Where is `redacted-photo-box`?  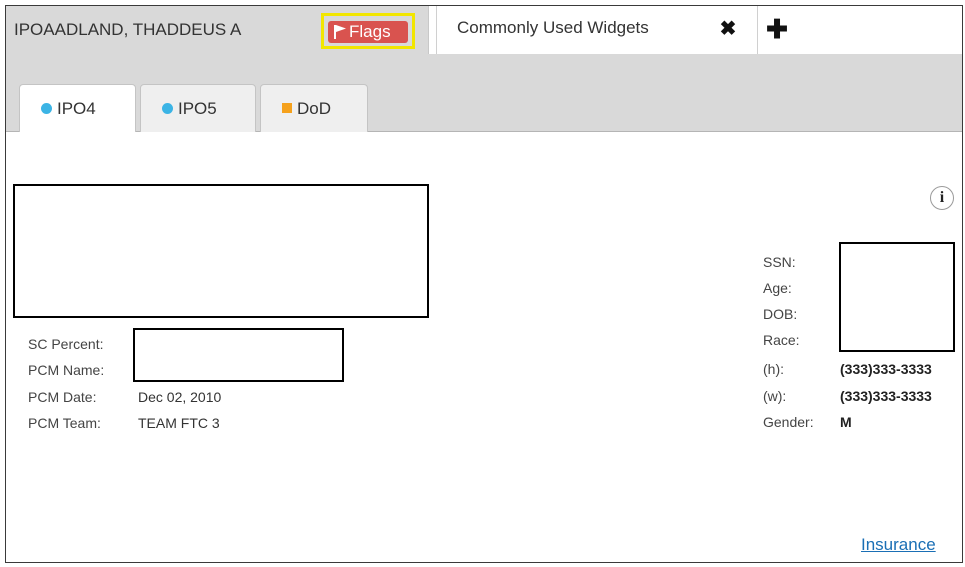 redacted-photo-box is located at coordinates (221, 251).